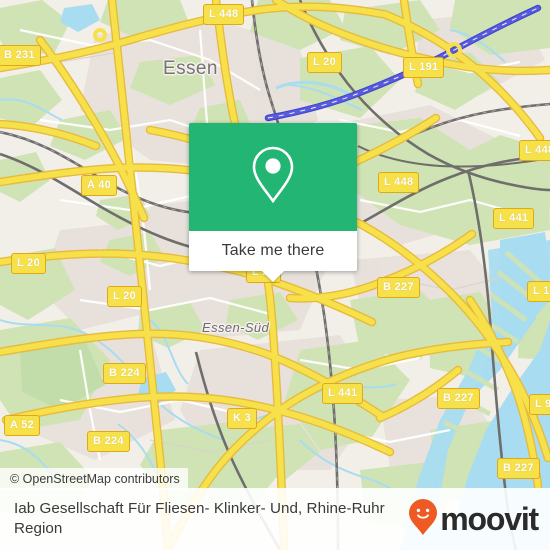  I want to click on popup-icon-area, so click(273, 177).